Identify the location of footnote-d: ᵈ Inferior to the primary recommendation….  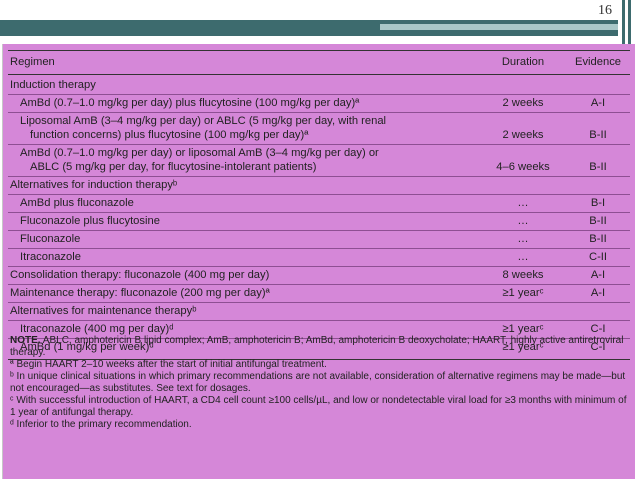
(101, 424).